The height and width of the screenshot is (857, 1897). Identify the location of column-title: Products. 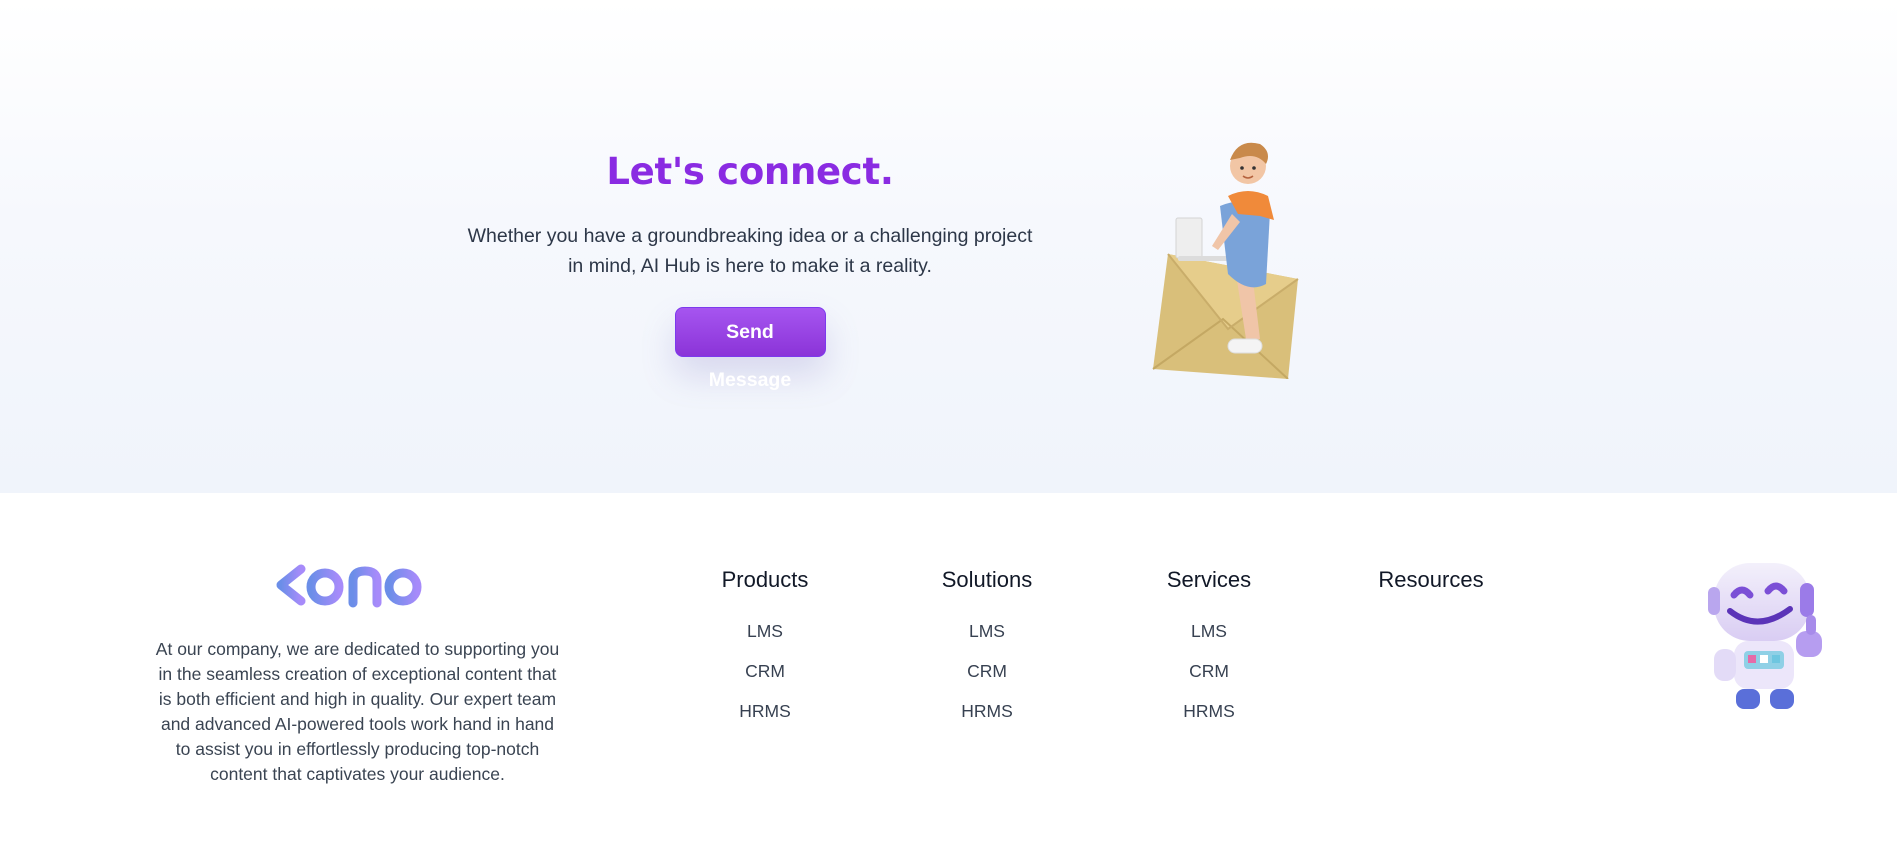
(765, 579).